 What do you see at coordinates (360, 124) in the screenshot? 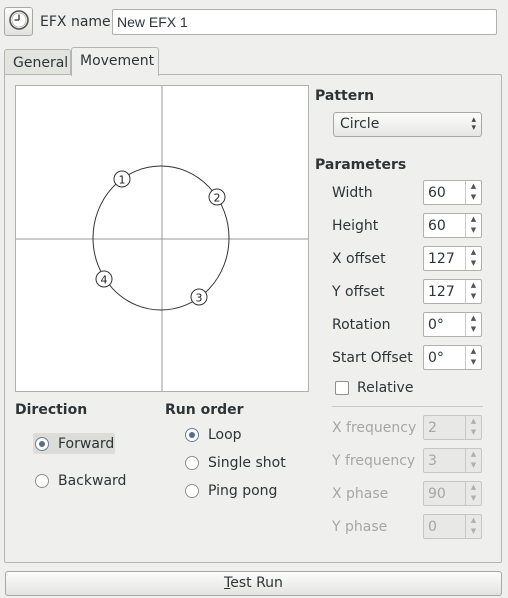
I see `pattern-select-value: Circle` at bounding box center [360, 124].